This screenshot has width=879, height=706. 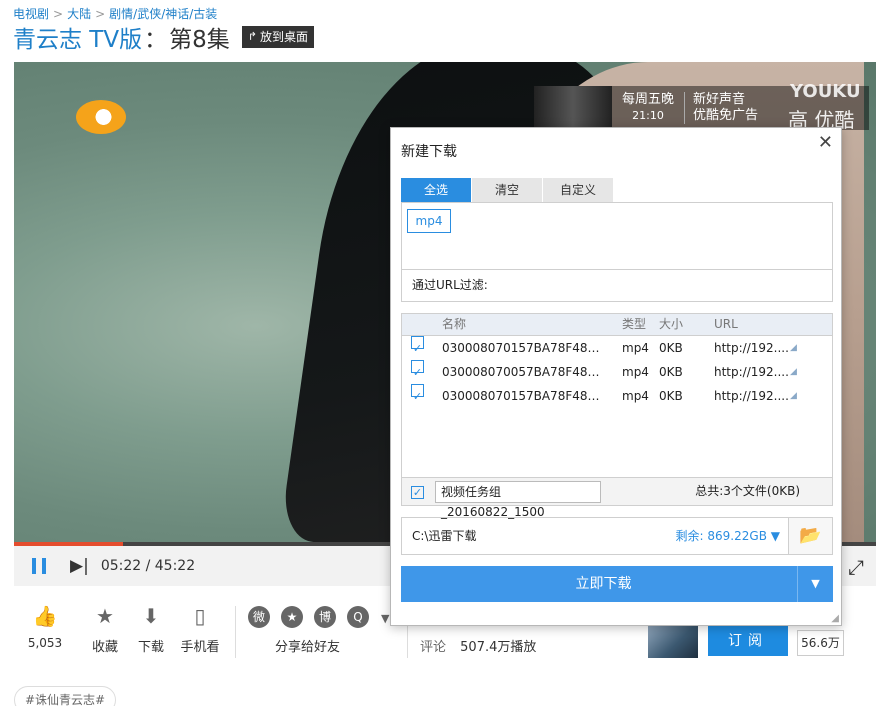 What do you see at coordinates (748, 641) in the screenshot?
I see `subscribe-button: 订阅` at bounding box center [748, 641].